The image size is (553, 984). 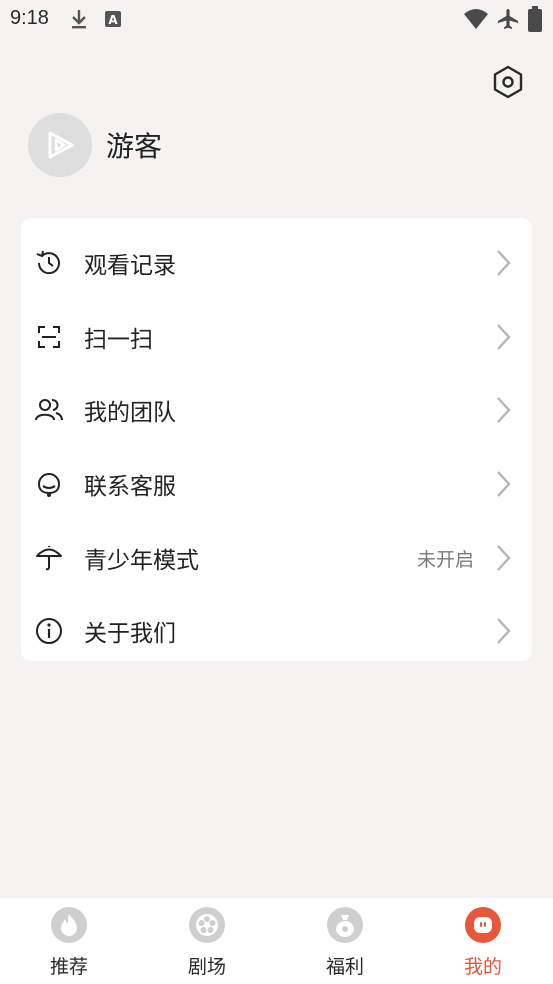 What do you see at coordinates (276, 484) in the screenshot?
I see `menu-item-customer-service: 联系客服` at bounding box center [276, 484].